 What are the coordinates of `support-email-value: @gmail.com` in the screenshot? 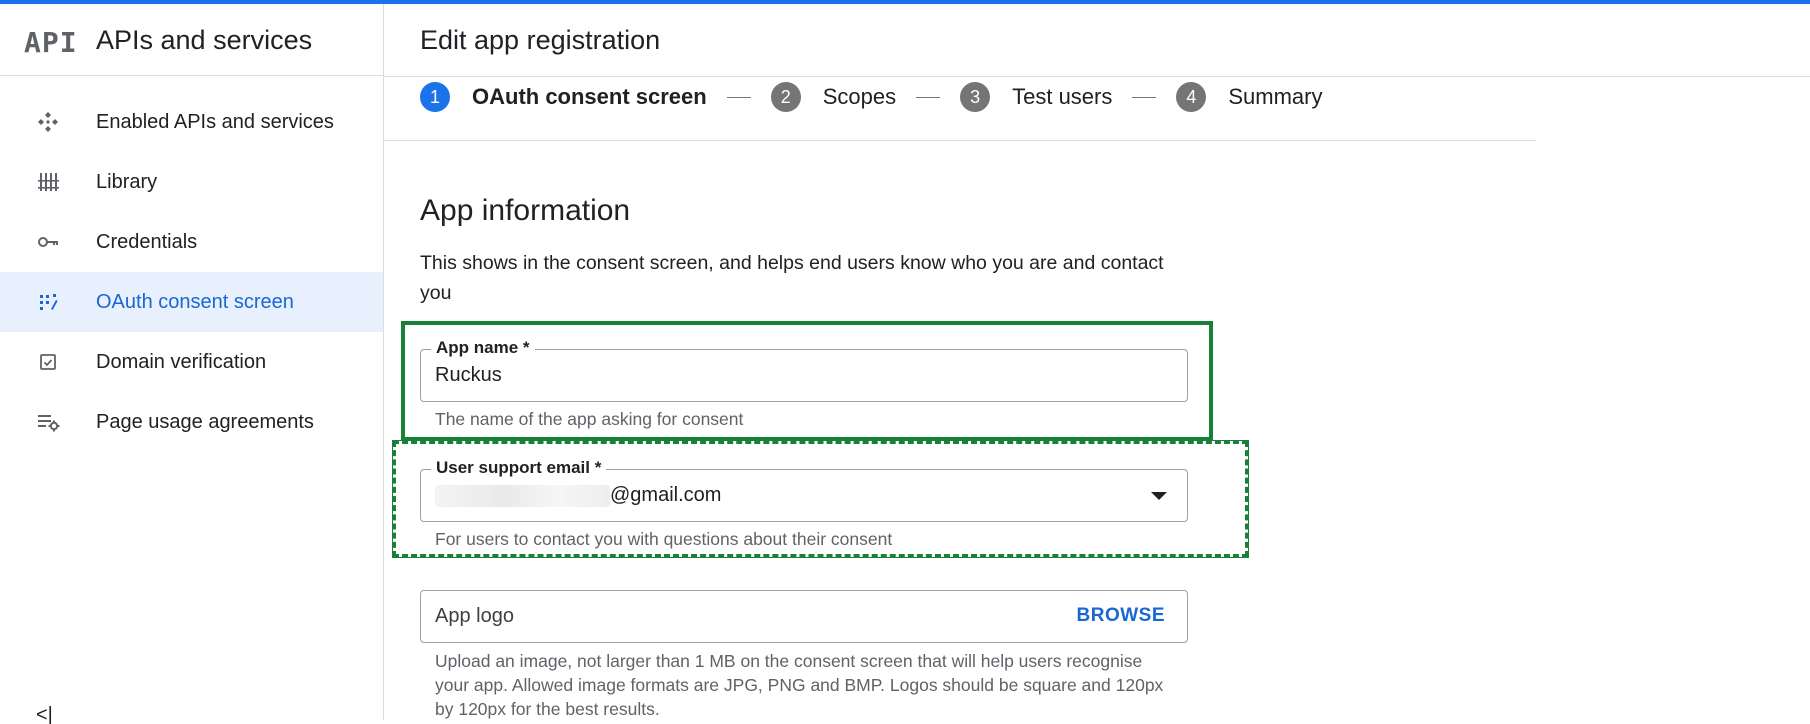 It's located at (578, 495).